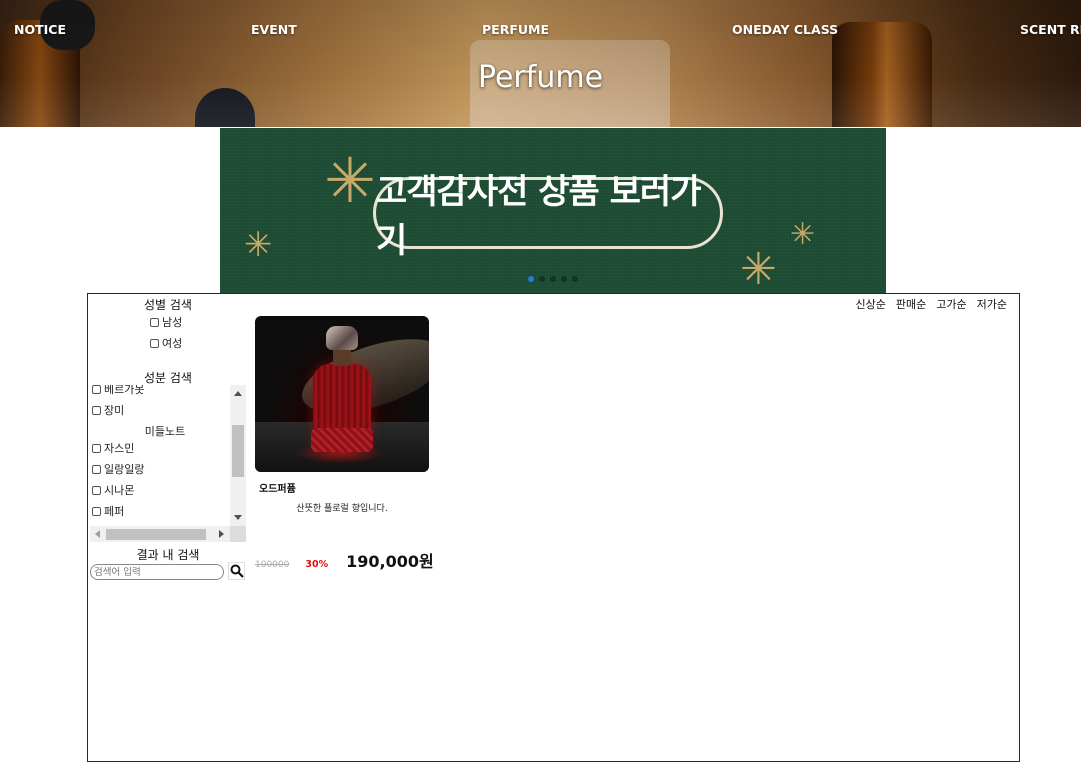 The height and width of the screenshot is (764, 1081). What do you see at coordinates (157, 572) in the screenshot?
I see `result-search-input` at bounding box center [157, 572].